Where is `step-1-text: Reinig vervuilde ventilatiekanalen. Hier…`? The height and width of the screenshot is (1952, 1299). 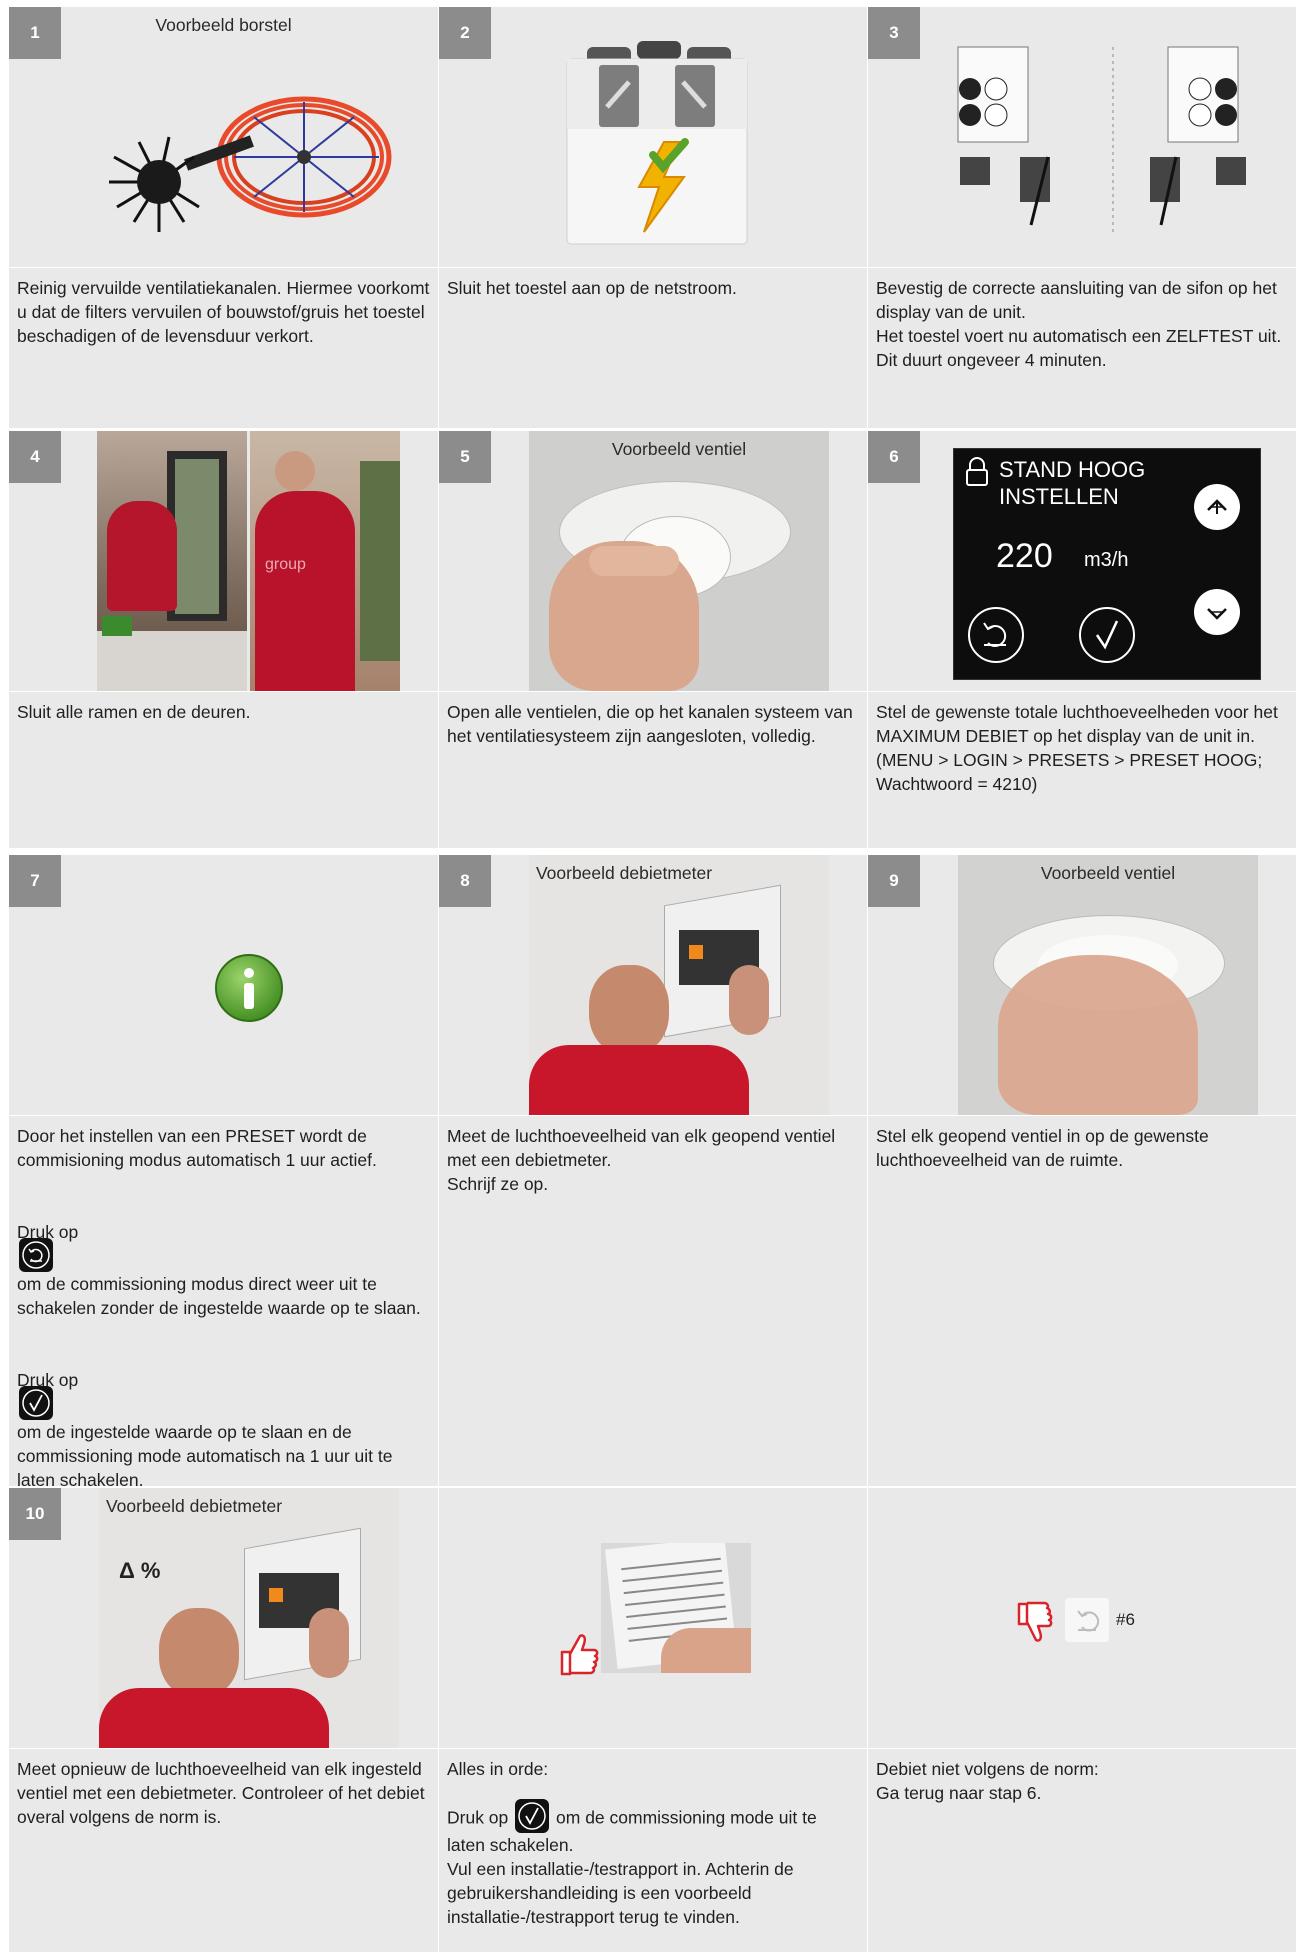 step-1-text: Reinig vervuilde ventilatiekanalen. Hier… is located at coordinates (223, 348).